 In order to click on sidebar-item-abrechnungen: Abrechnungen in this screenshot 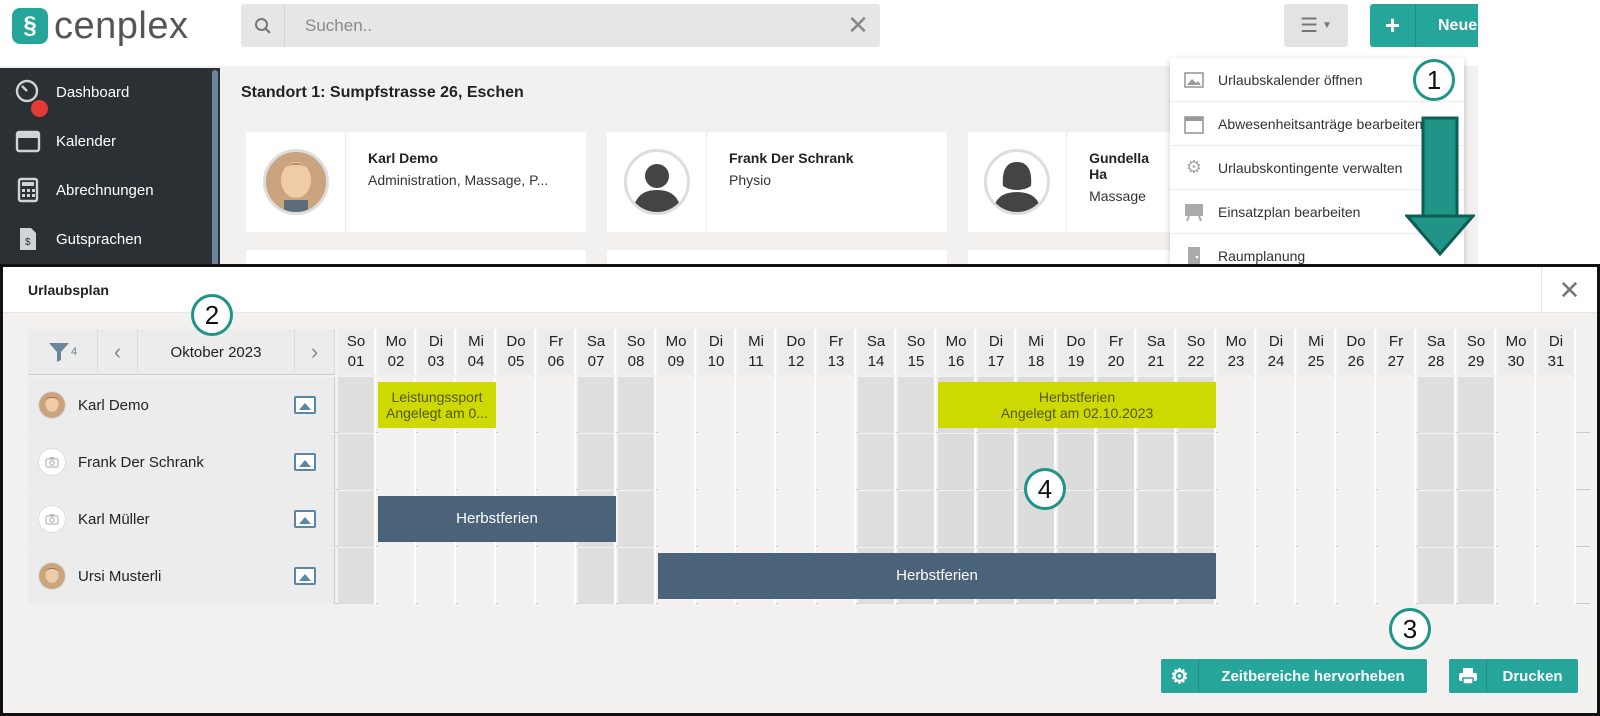, I will do `click(105, 190)`.